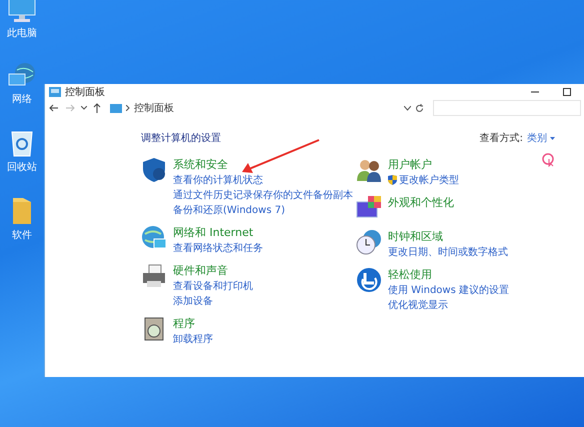  I want to click on back-arrow-icon, so click(54, 108).